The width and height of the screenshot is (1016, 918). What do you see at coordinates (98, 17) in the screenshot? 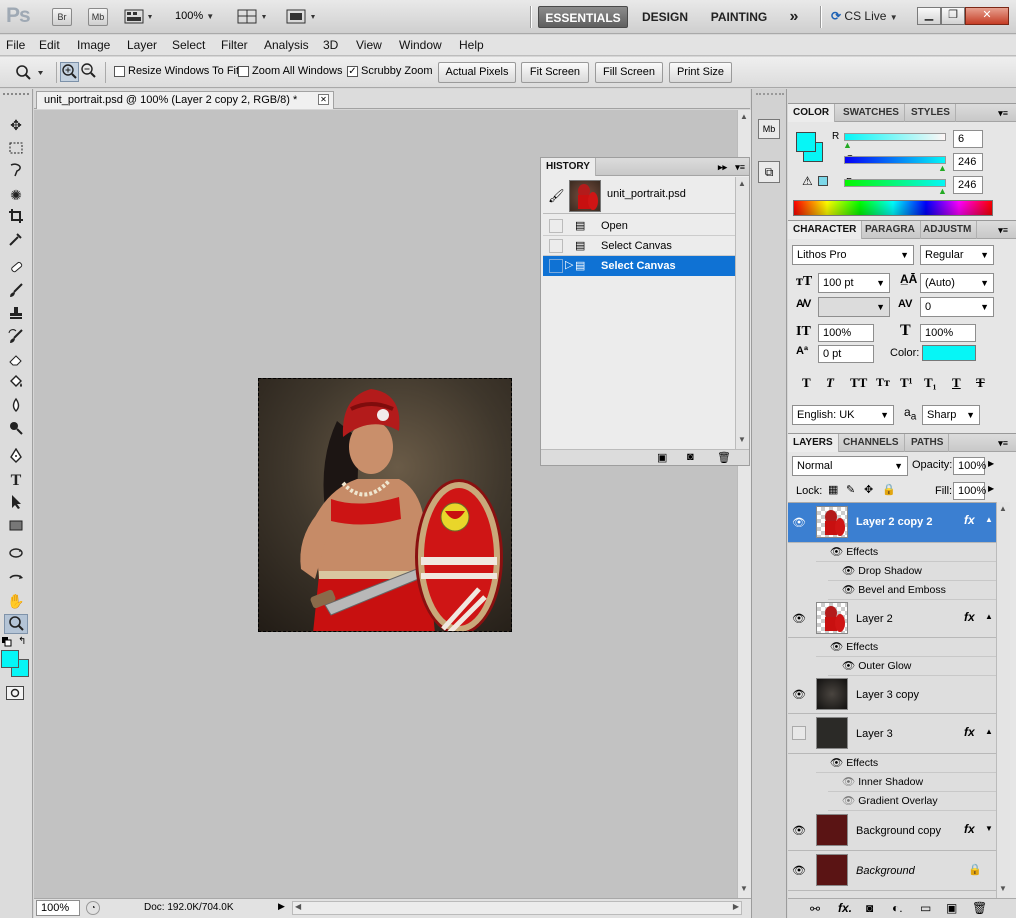
I see `mini-bridge-button: Mb` at bounding box center [98, 17].